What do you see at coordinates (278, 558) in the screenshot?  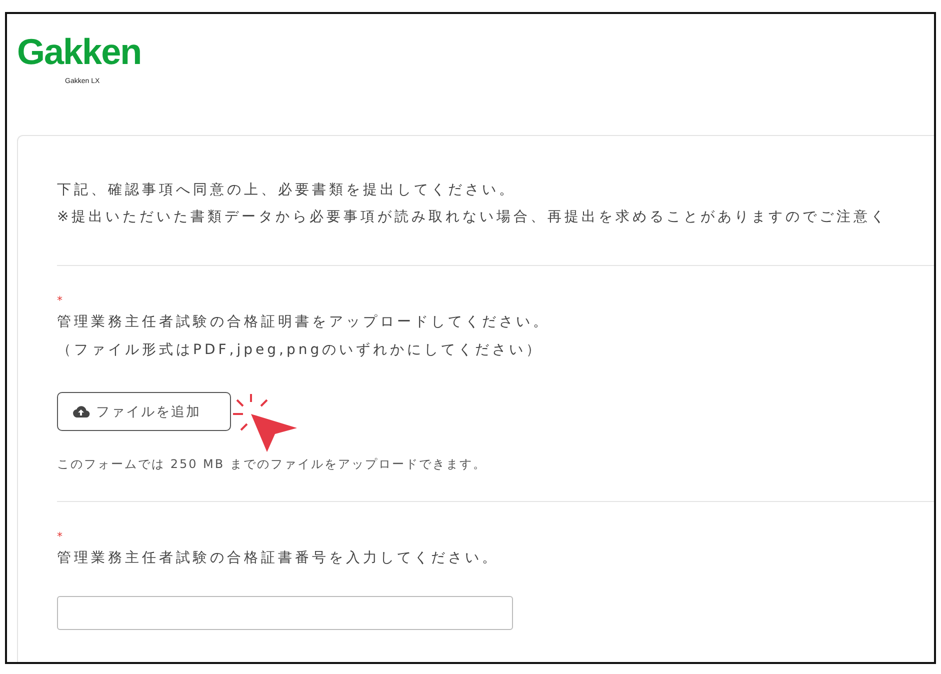 I see `question-text: 管理業務主任者試験の合格証書番号を入力してください。` at bounding box center [278, 558].